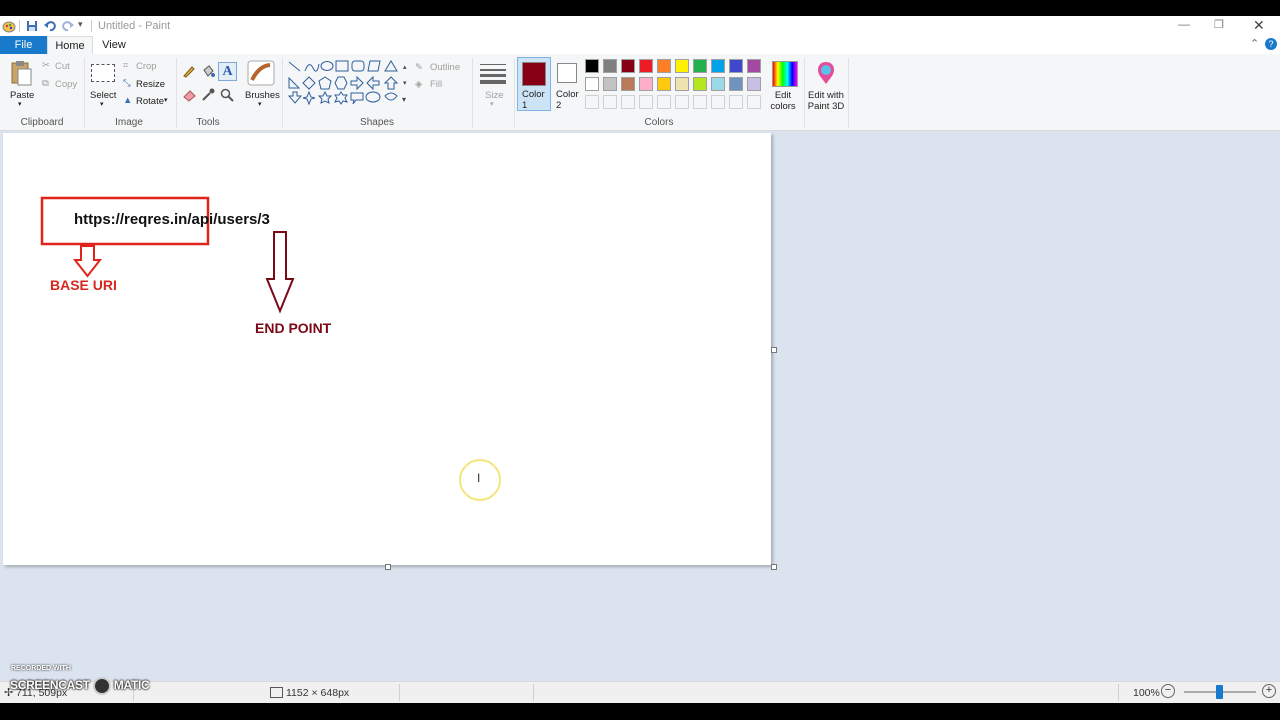 This screenshot has width=1280, height=720. I want to click on redo-icon, so click(68, 26).